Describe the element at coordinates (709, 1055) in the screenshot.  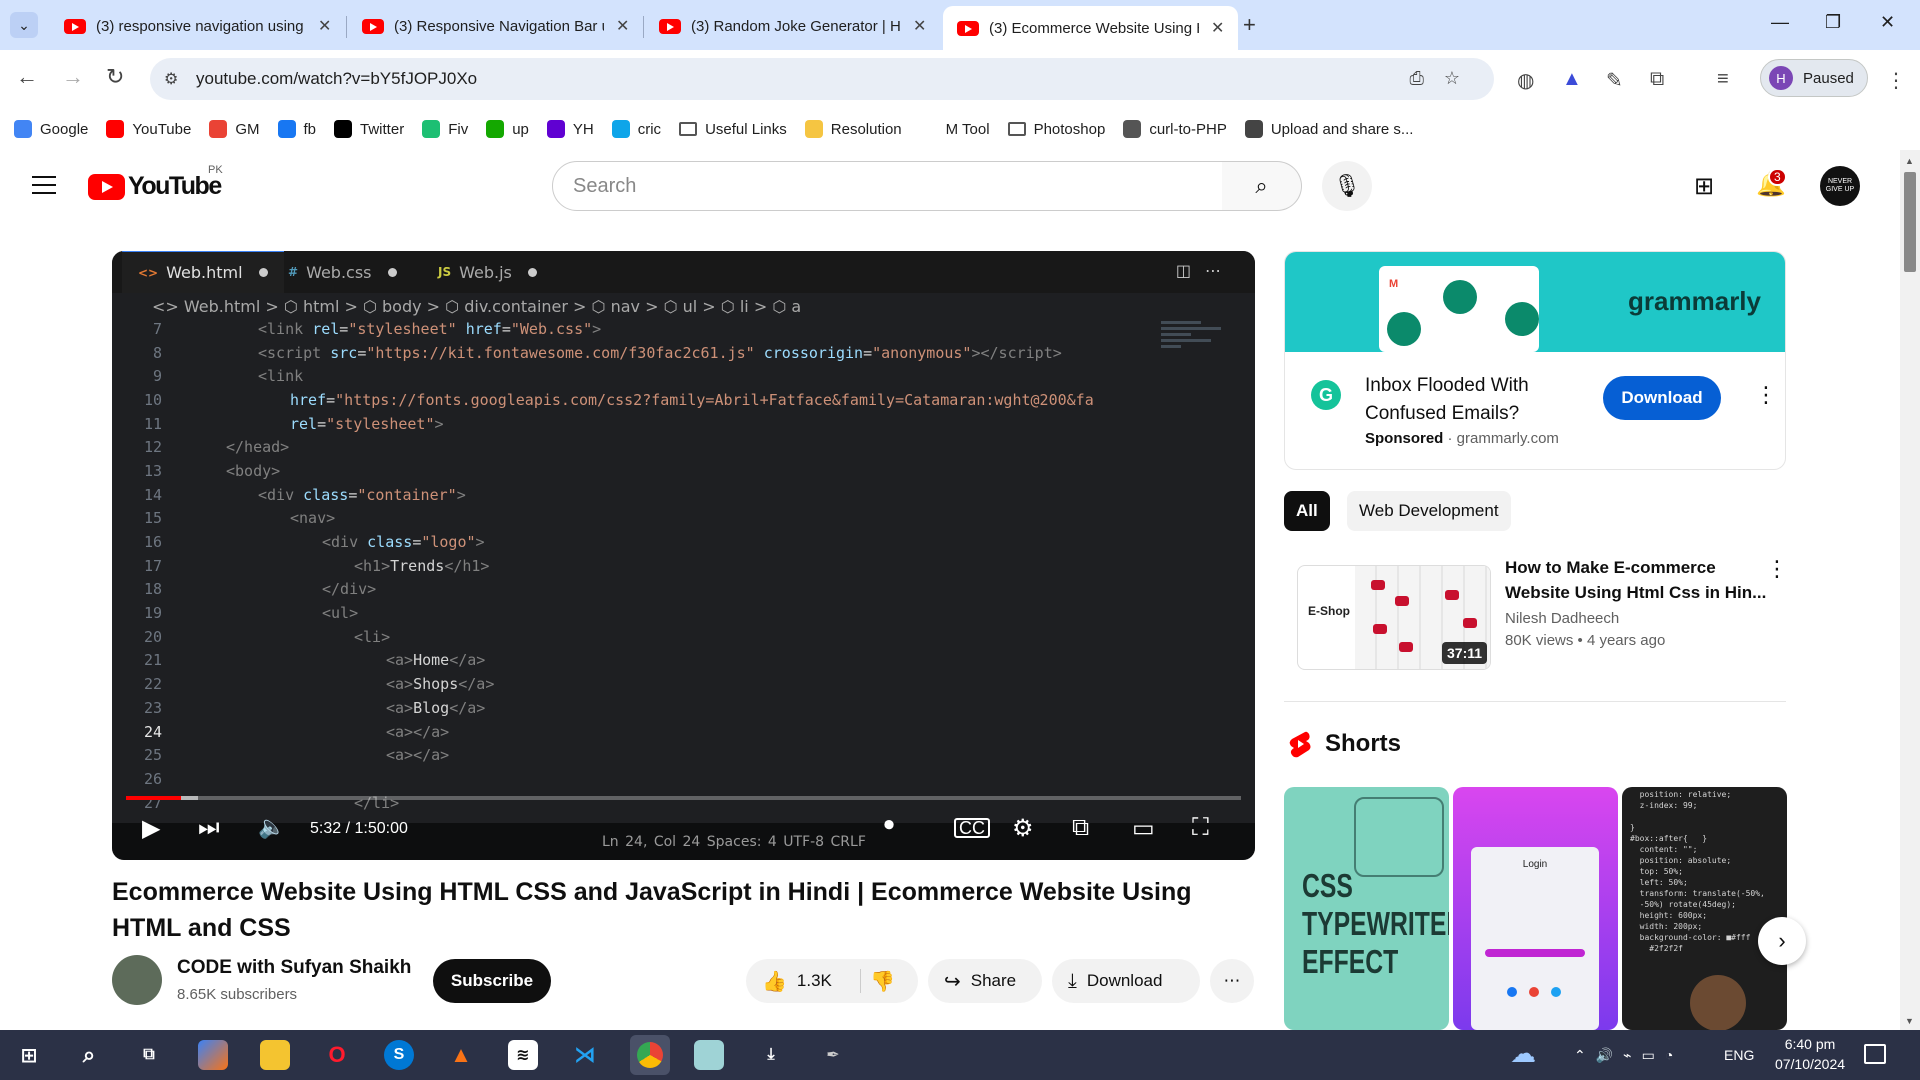
I see `notes-icon` at that location.